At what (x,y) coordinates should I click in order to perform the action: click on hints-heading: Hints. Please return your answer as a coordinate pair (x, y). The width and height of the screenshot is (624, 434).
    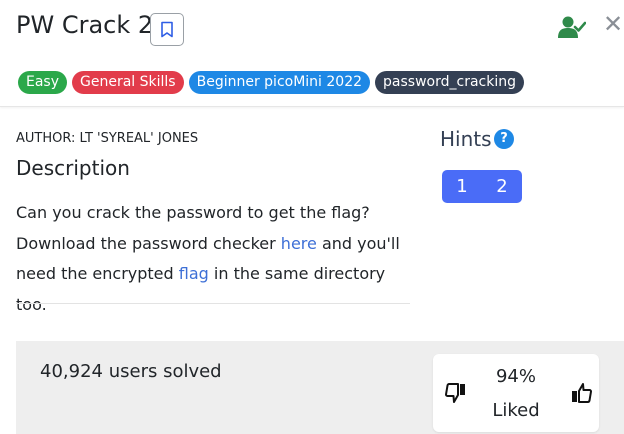
    Looking at the image, I should click on (466, 139).